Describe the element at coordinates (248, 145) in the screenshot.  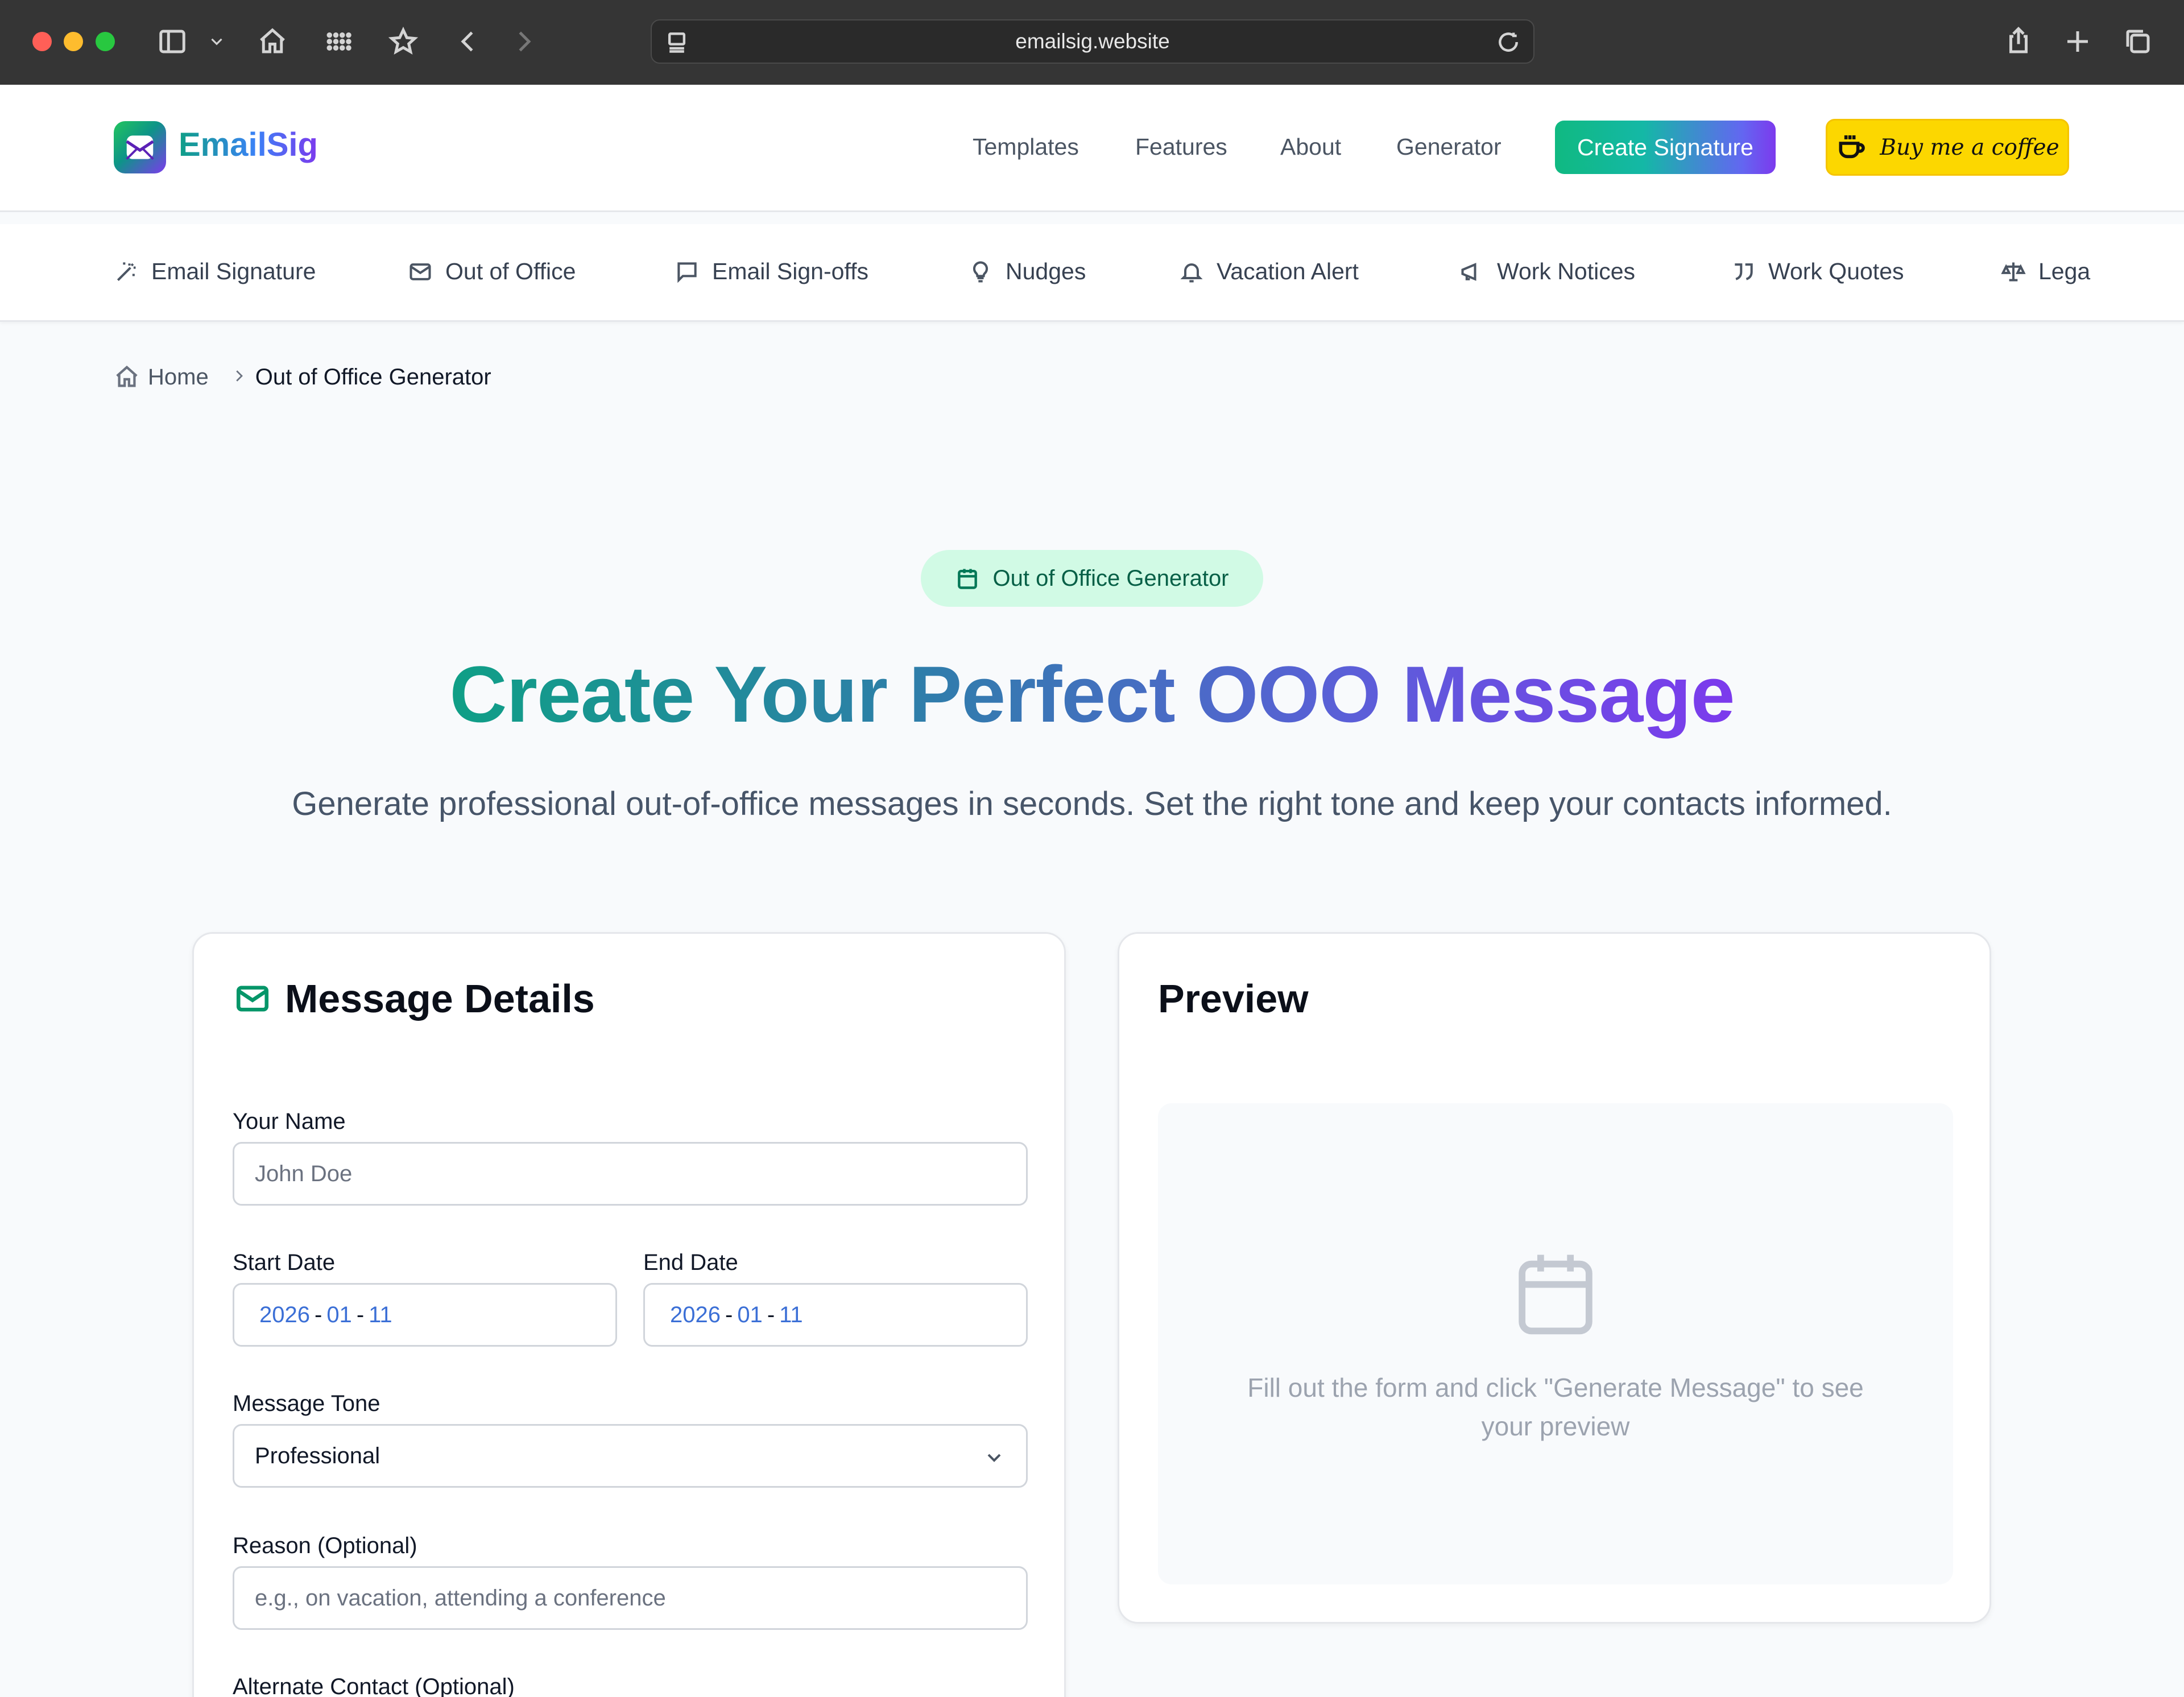
I see `logo-text: EmailSig` at that location.